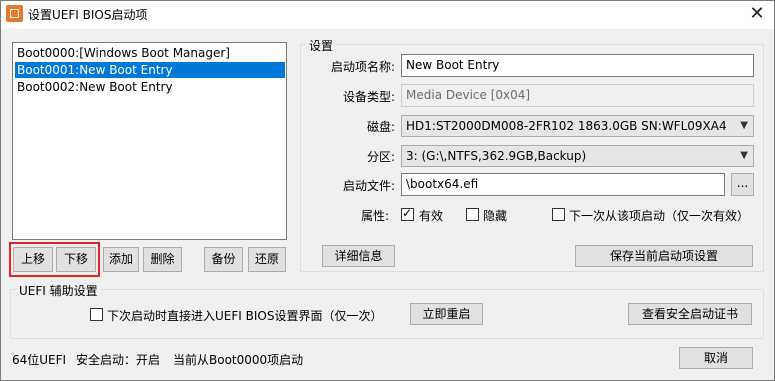 The width and height of the screenshot is (775, 381). What do you see at coordinates (358, 256) in the screenshot?
I see `details-button: 详细信息` at bounding box center [358, 256].